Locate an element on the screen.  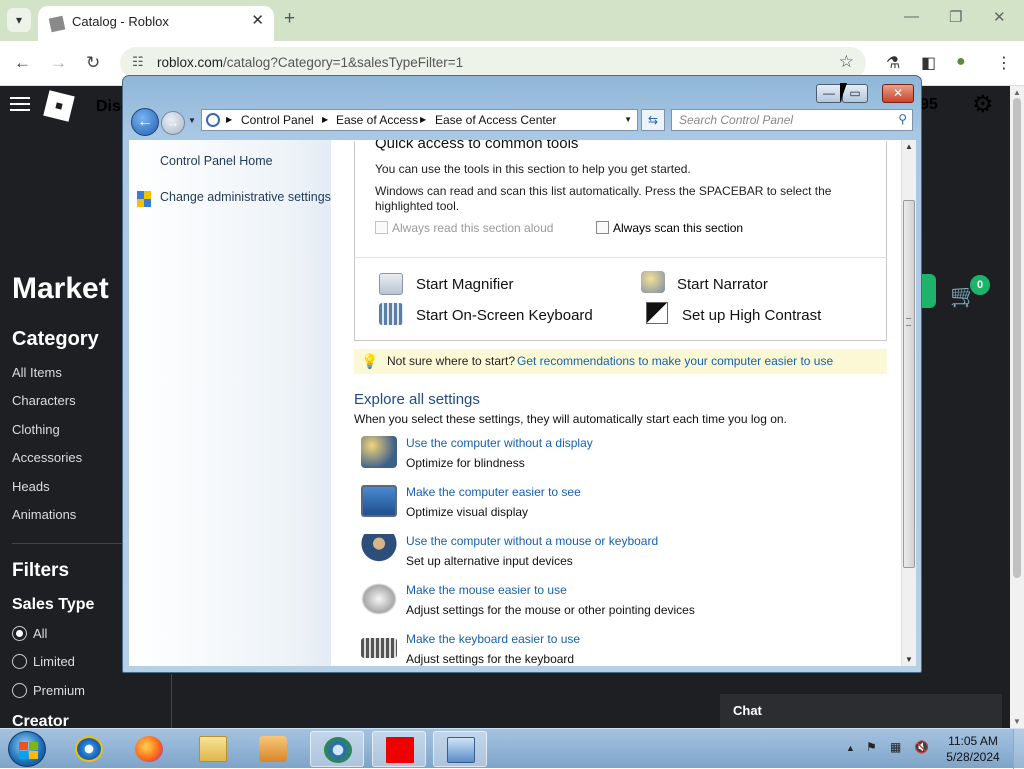
show-hidden-icons: ▲ is located at coordinates (850, 748).